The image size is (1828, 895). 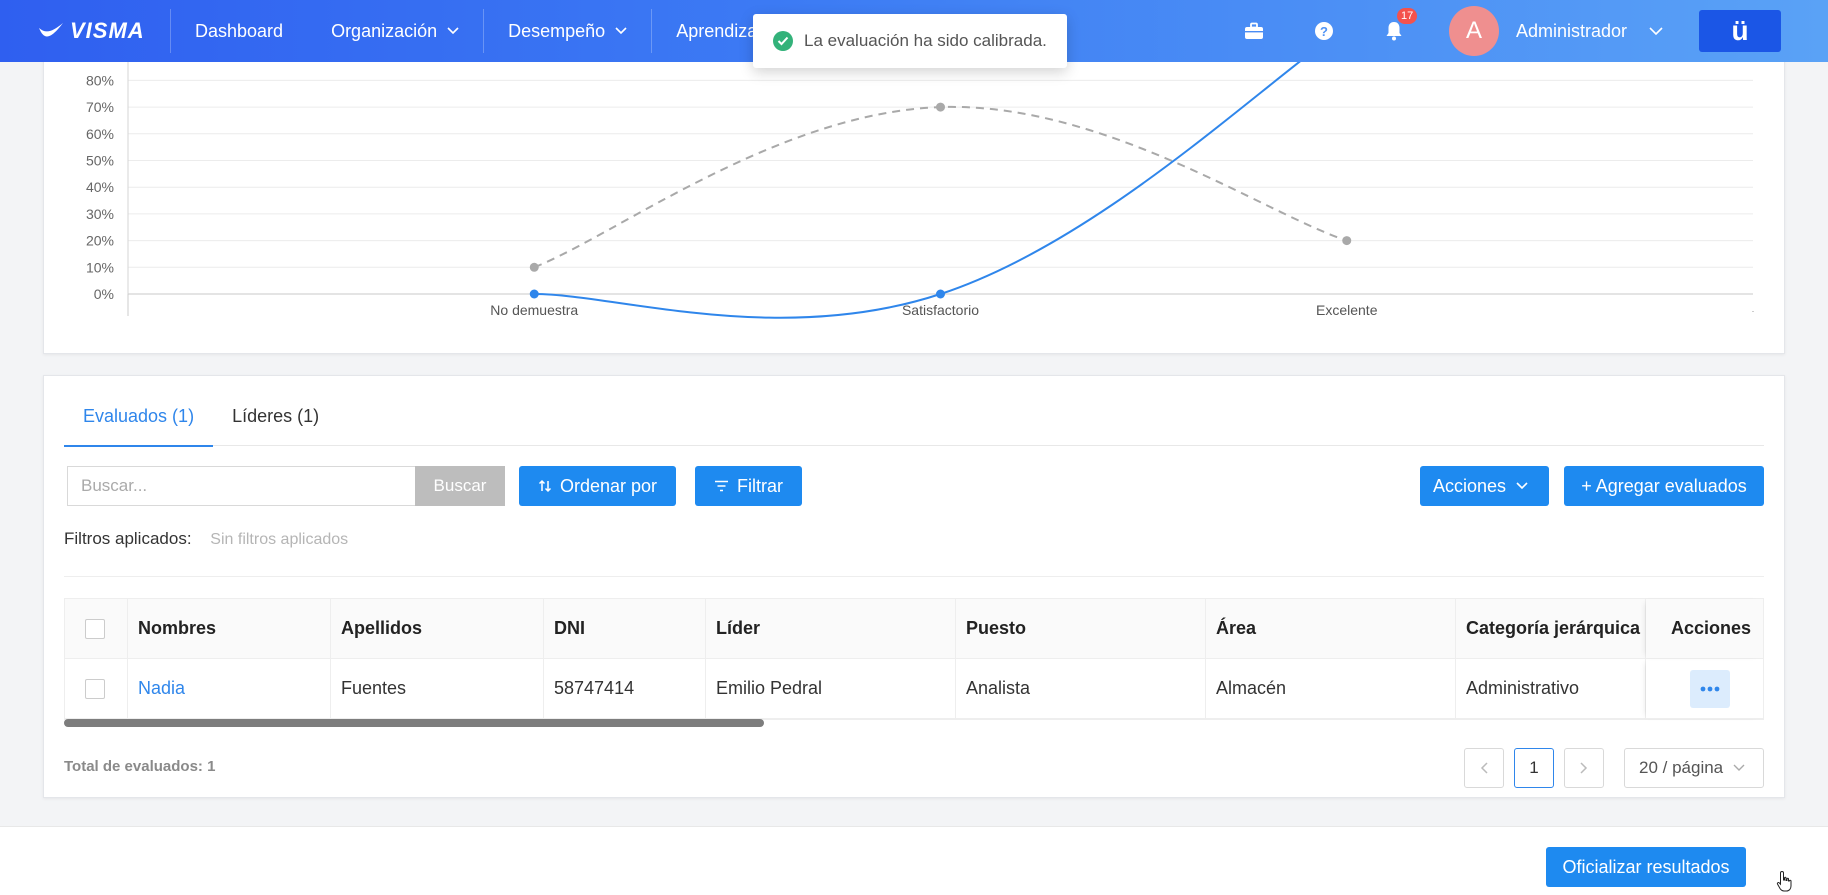 I want to click on page-size-select: 20 / página, so click(x=1694, y=768).